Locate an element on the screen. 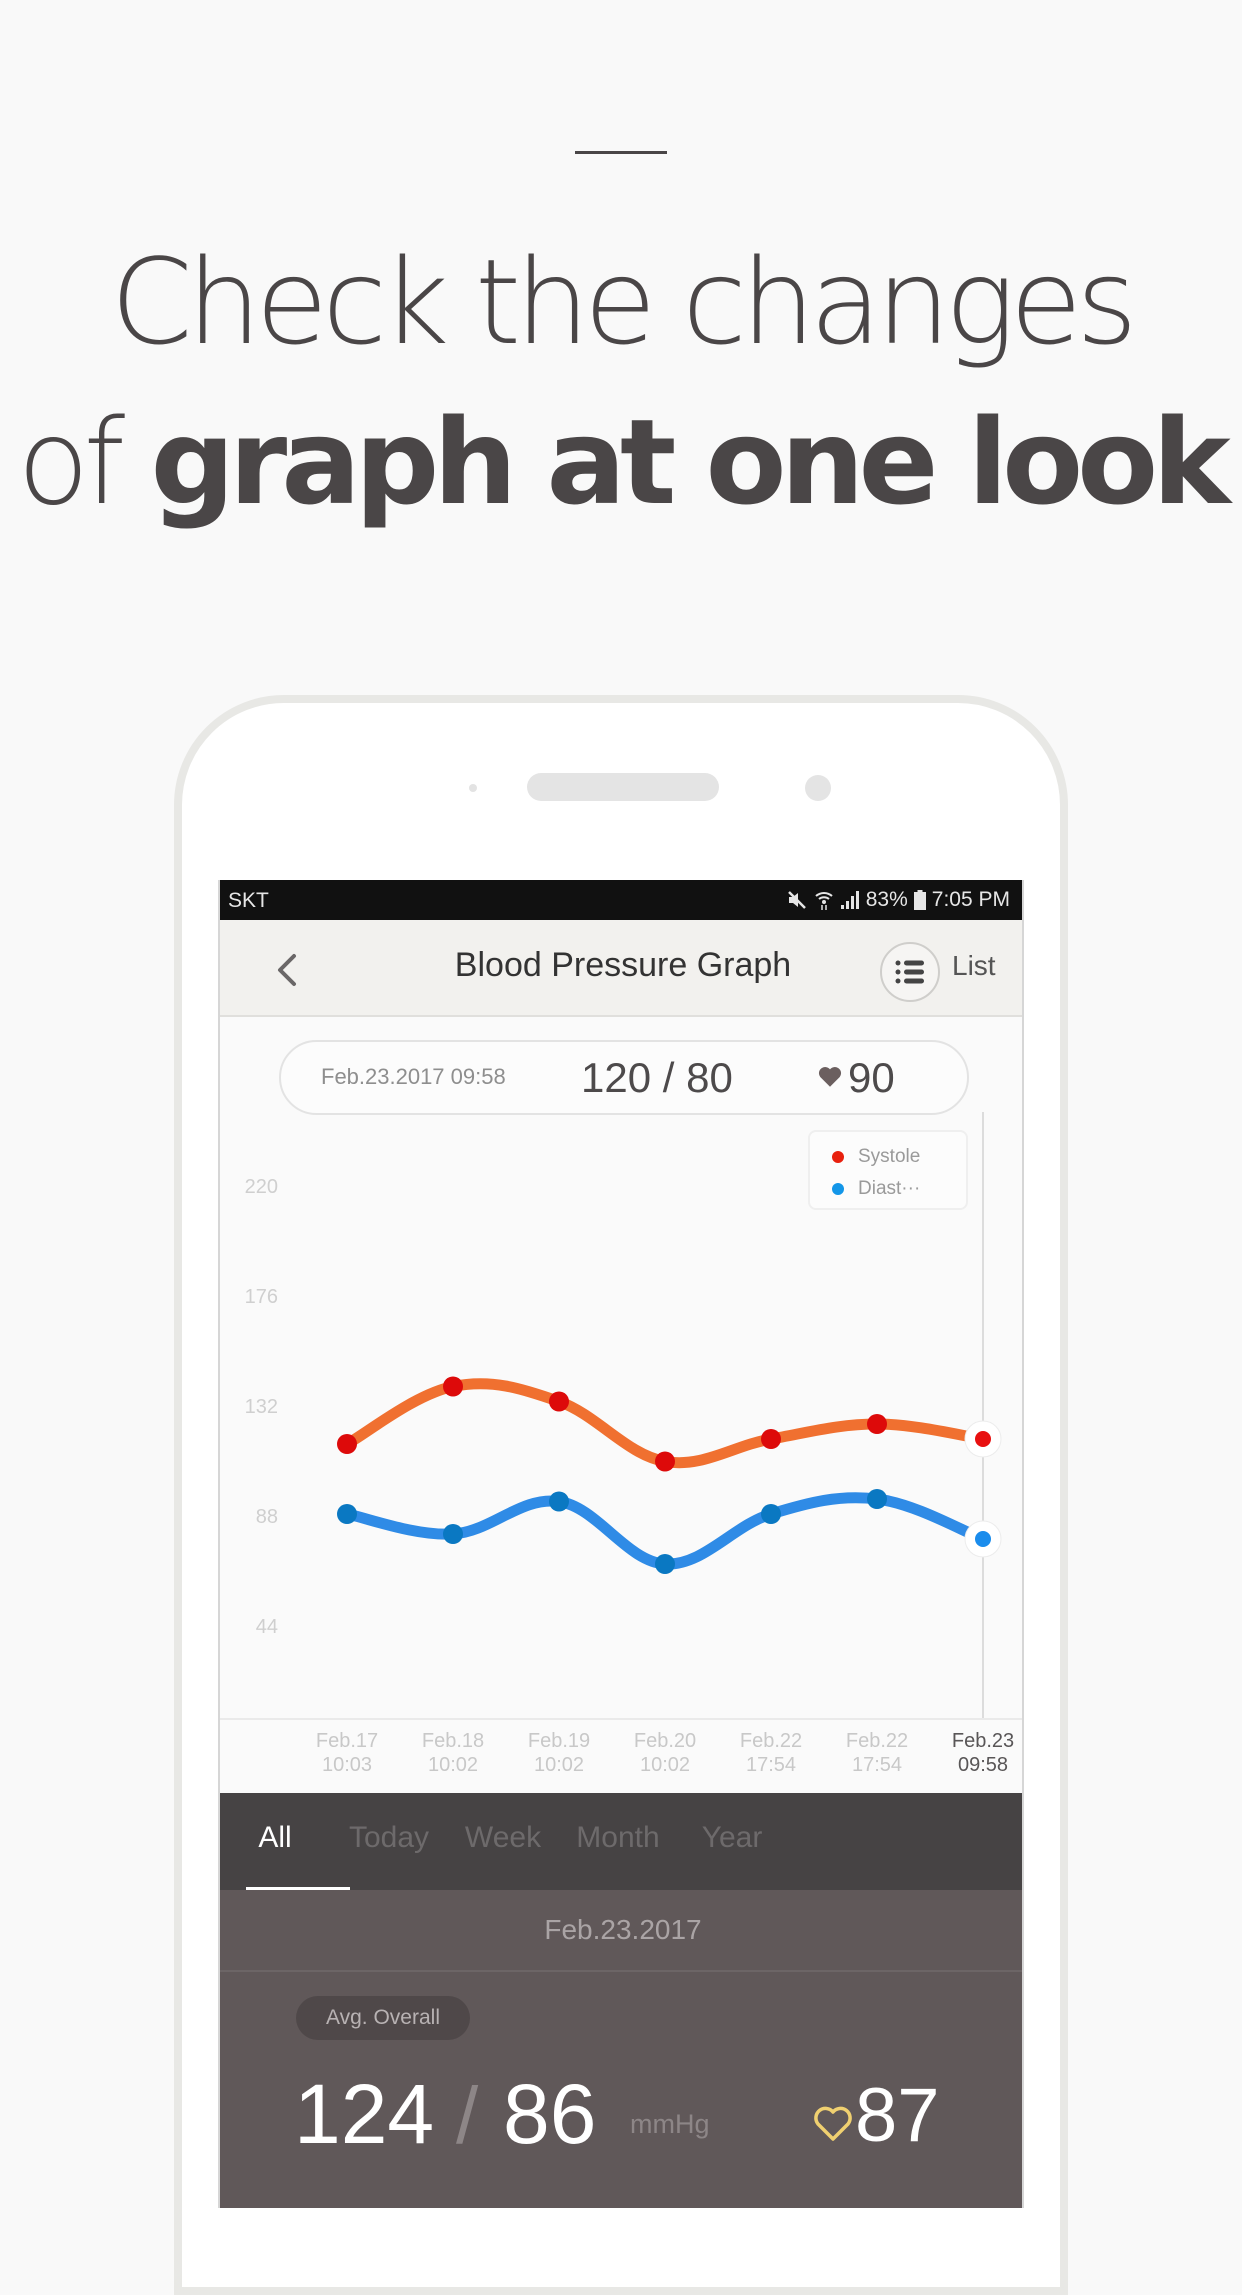  avg-pulse: 87 is located at coordinates (897, 2115).